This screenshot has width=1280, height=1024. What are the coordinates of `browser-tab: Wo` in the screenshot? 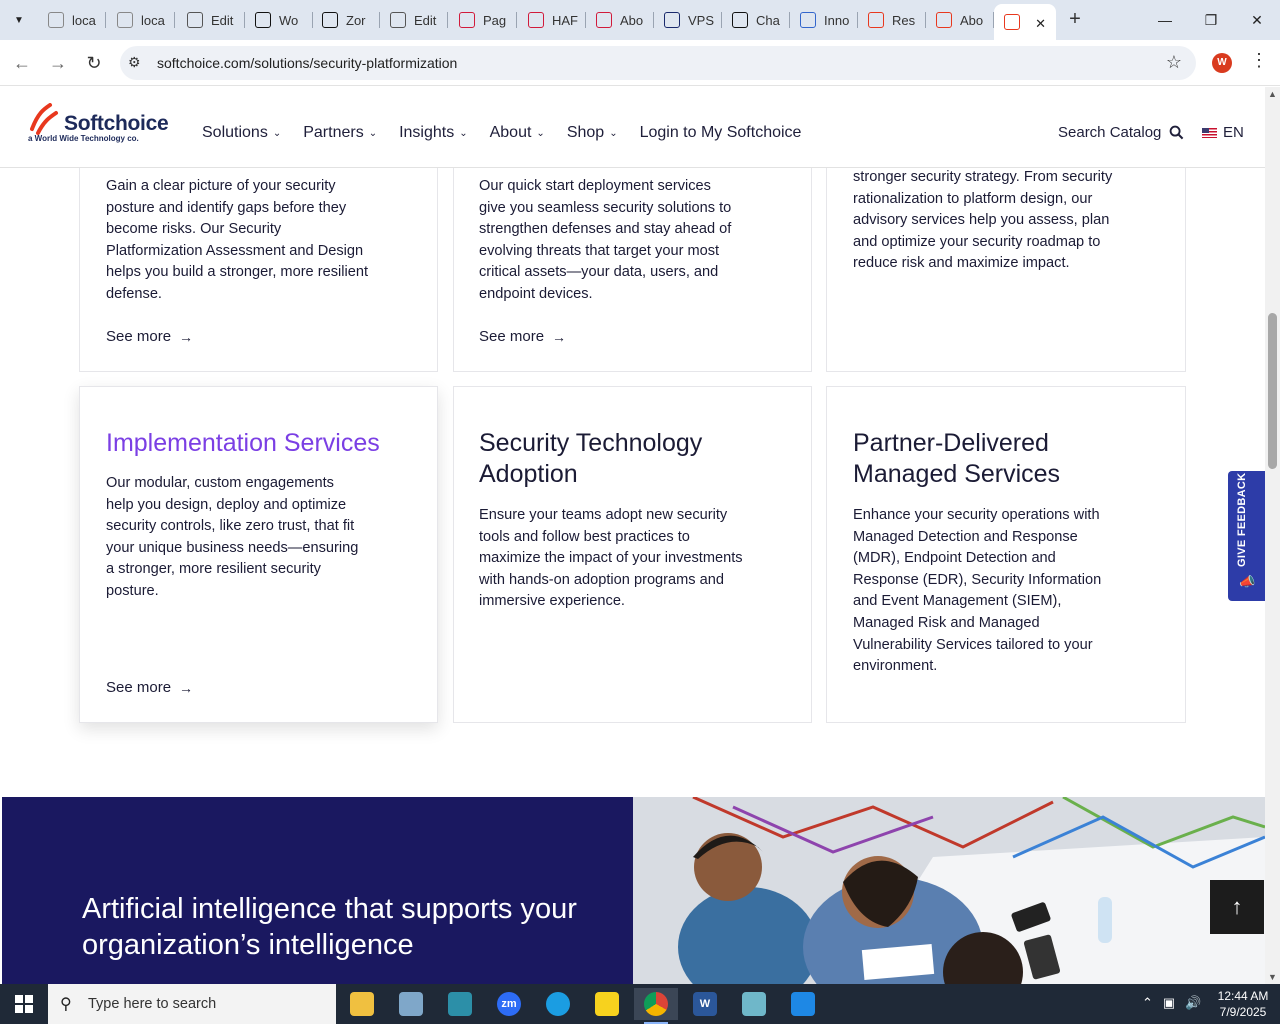 It's located at (279, 20).